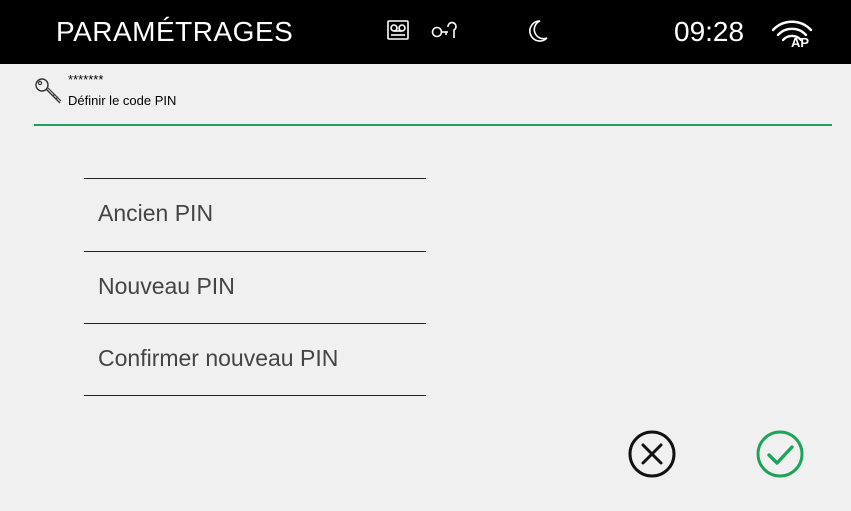  Describe the element at coordinates (255, 287) in the screenshot. I see `new-pin-field: Nouveau PIN` at that location.